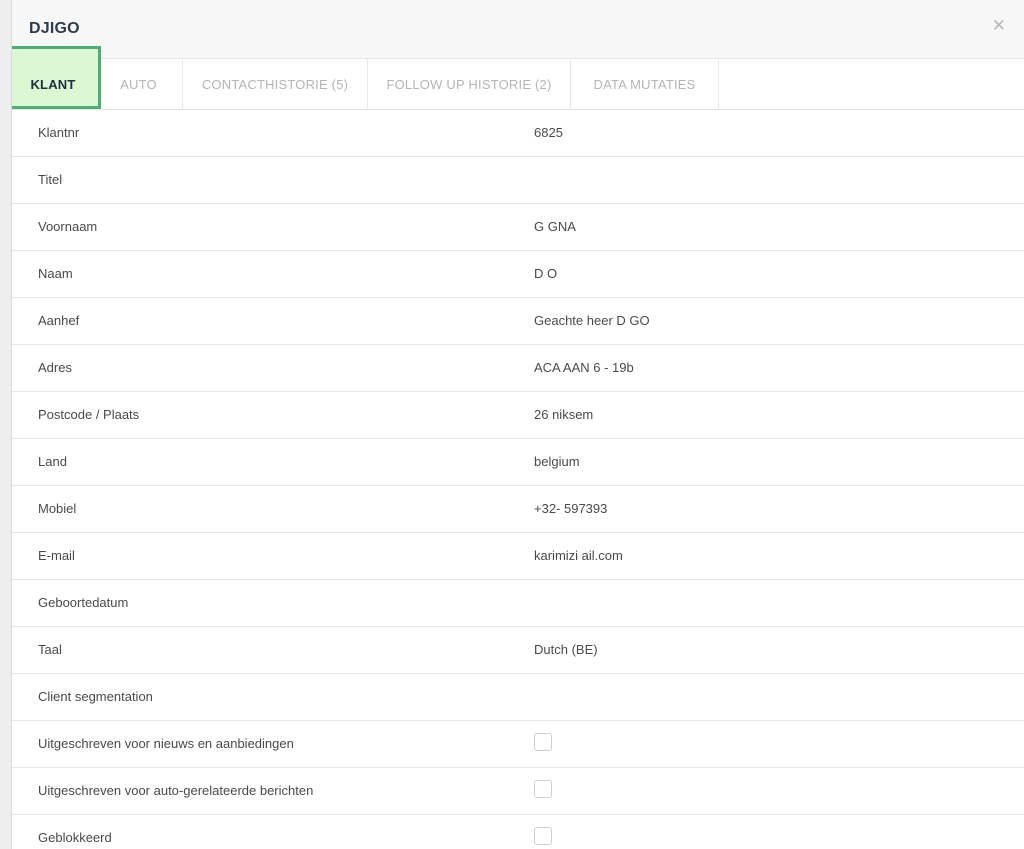 This screenshot has height=849, width=1024. I want to click on page-backdrop, so click(5, 424).